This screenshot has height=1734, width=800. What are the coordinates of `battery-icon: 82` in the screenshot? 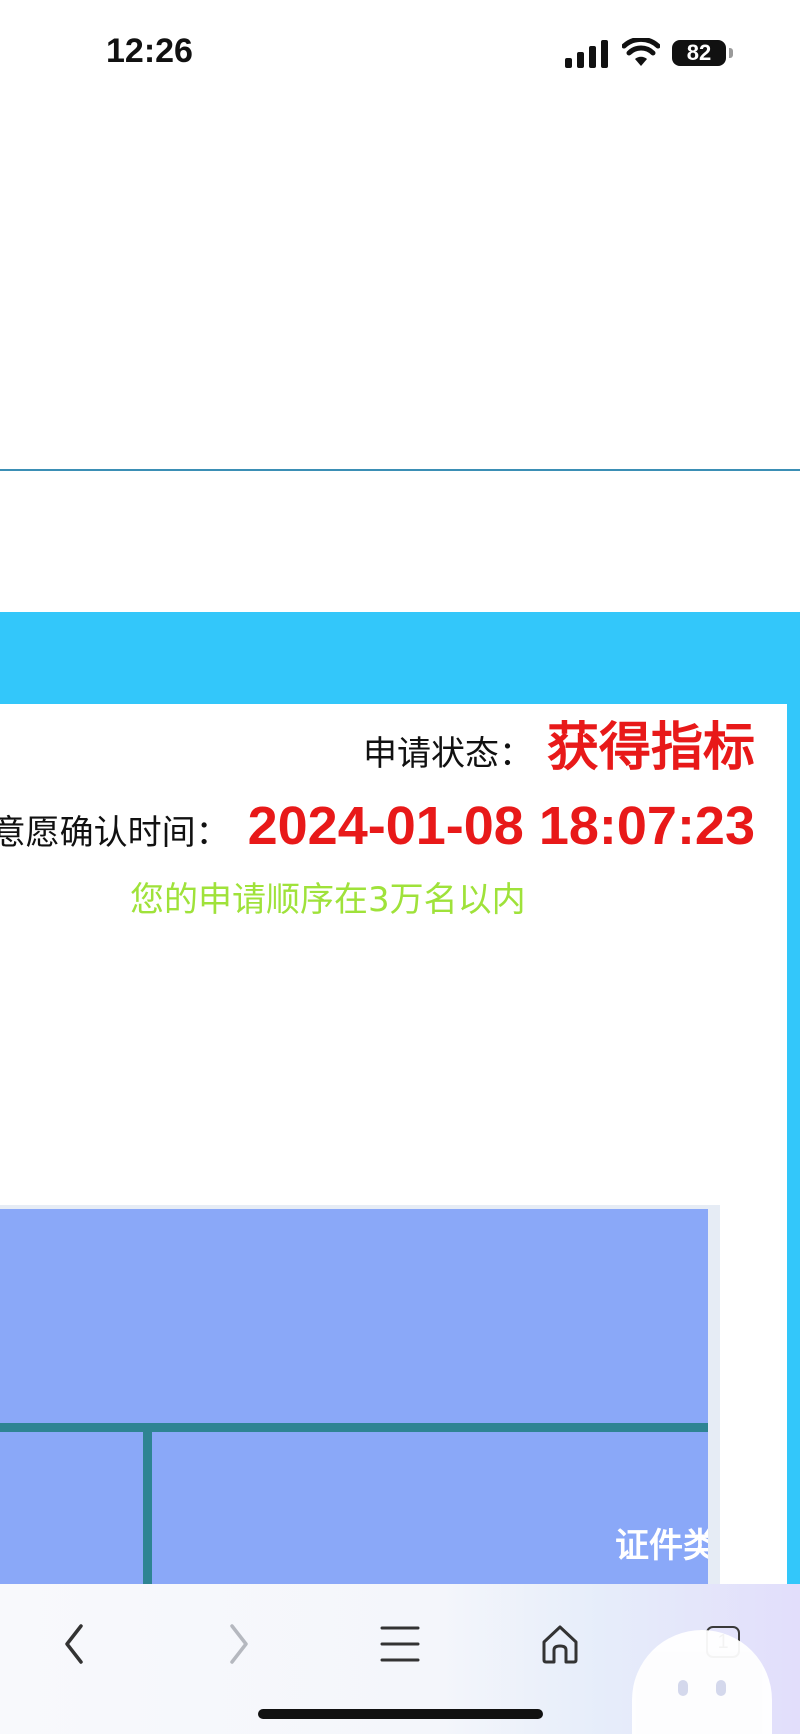 It's located at (702, 53).